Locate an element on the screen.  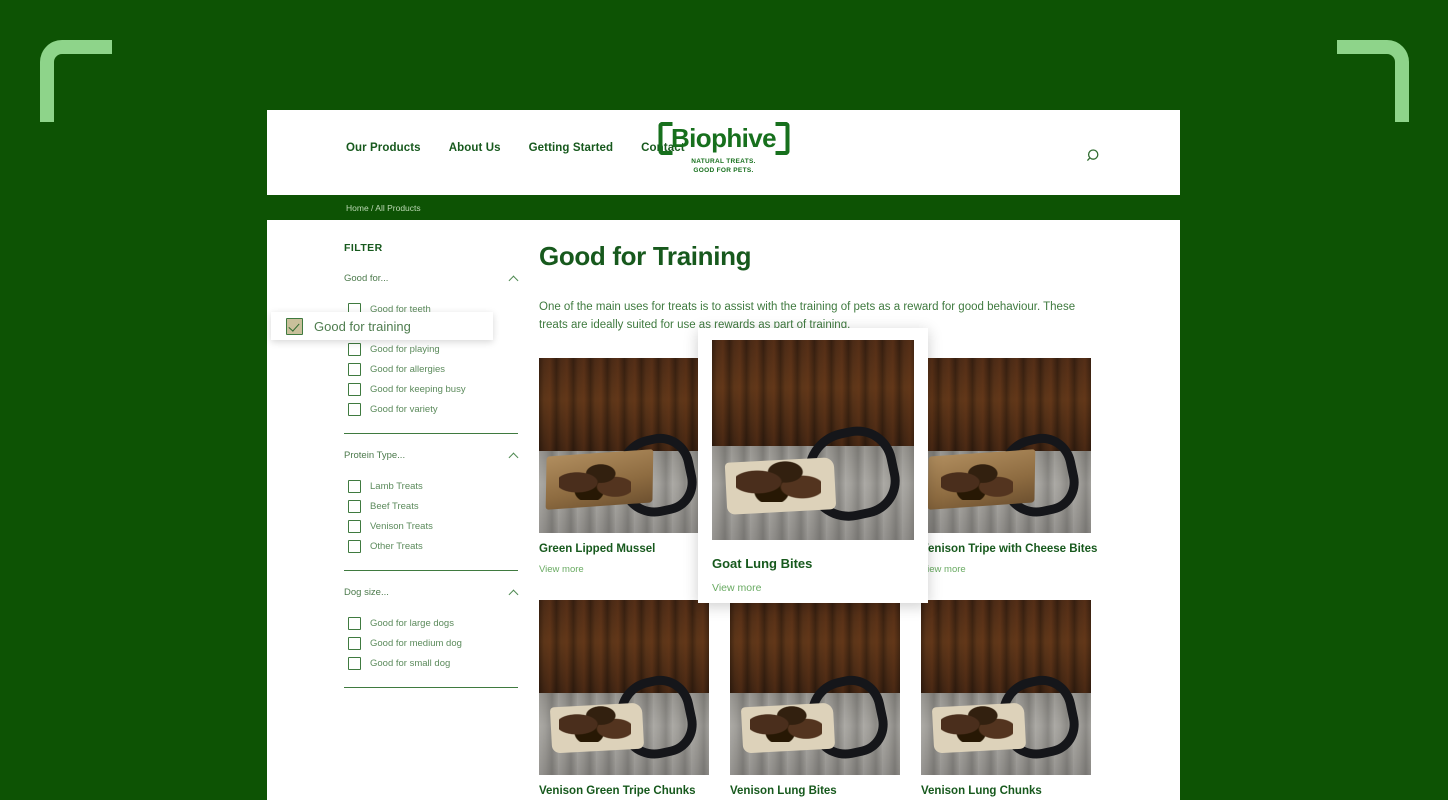
product-name: Venison Lung Bites is located at coordinates (783, 791).